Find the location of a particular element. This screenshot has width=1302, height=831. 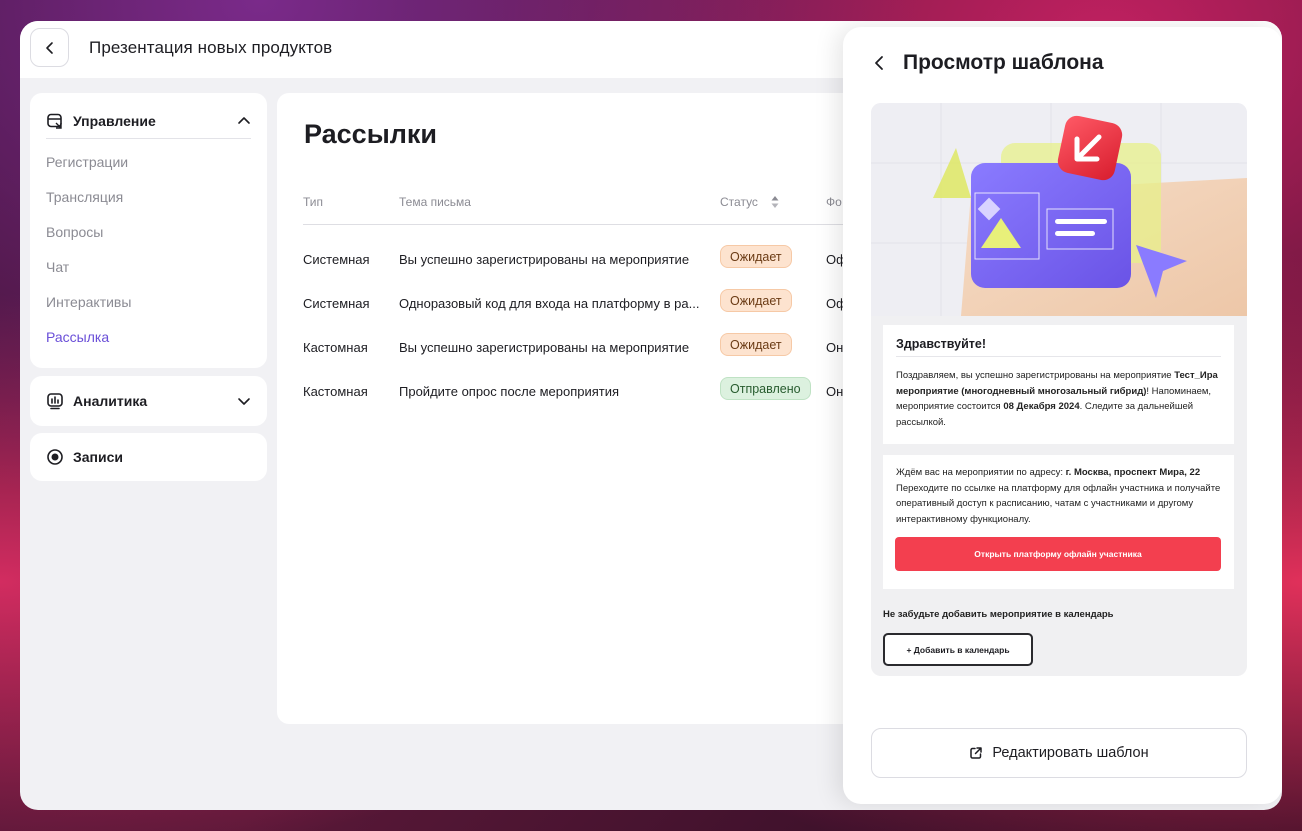

edit-template-label: Редактировать шаблон is located at coordinates (1070, 753).